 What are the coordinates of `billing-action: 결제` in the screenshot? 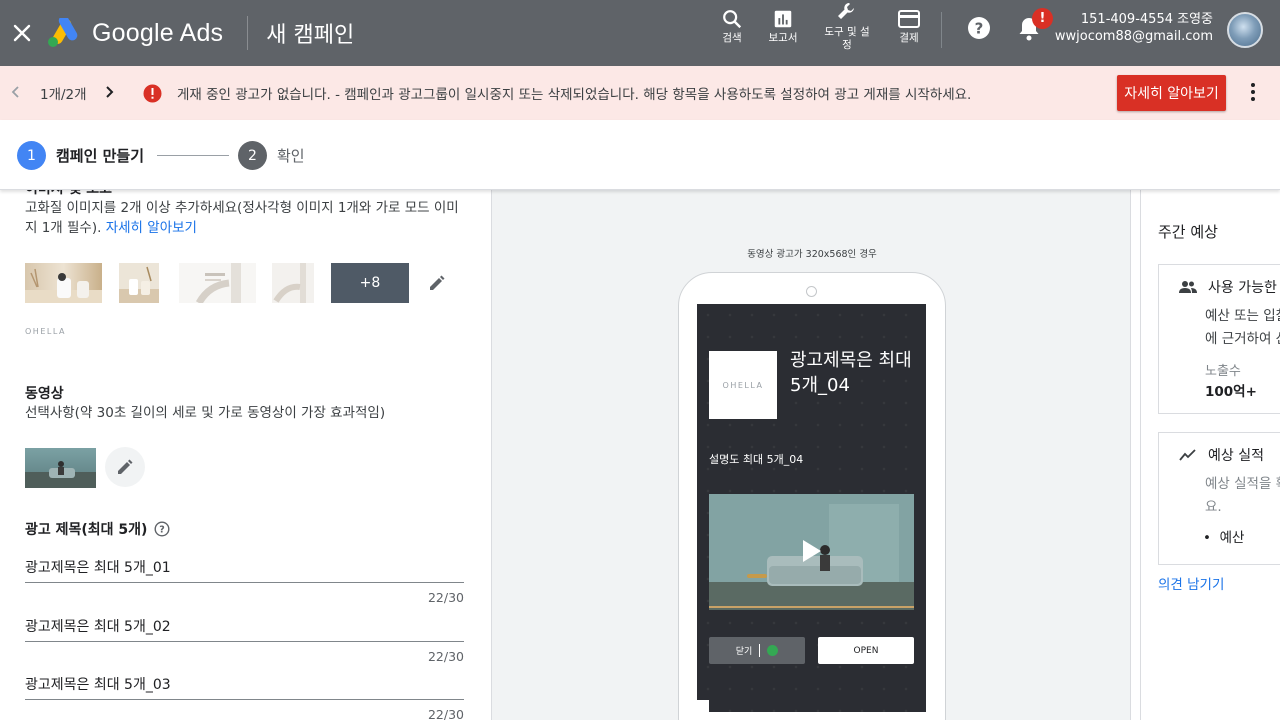 It's located at (909, 26).